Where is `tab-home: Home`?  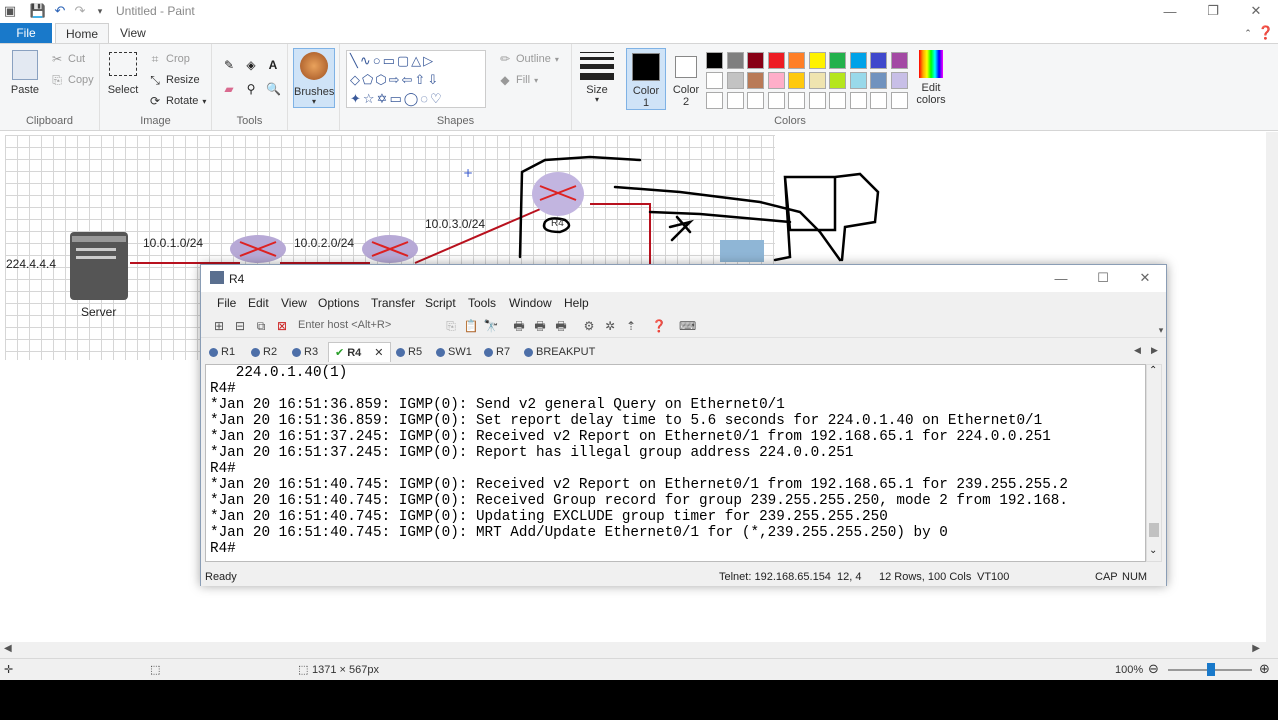
tab-home: Home is located at coordinates (82, 33).